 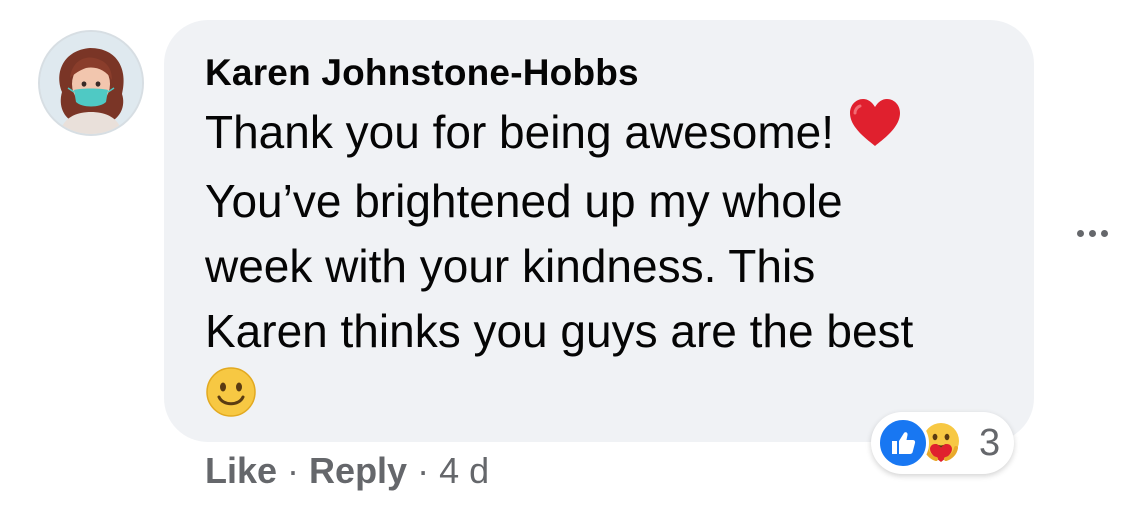 I want to click on avatar, so click(x=91, y=83).